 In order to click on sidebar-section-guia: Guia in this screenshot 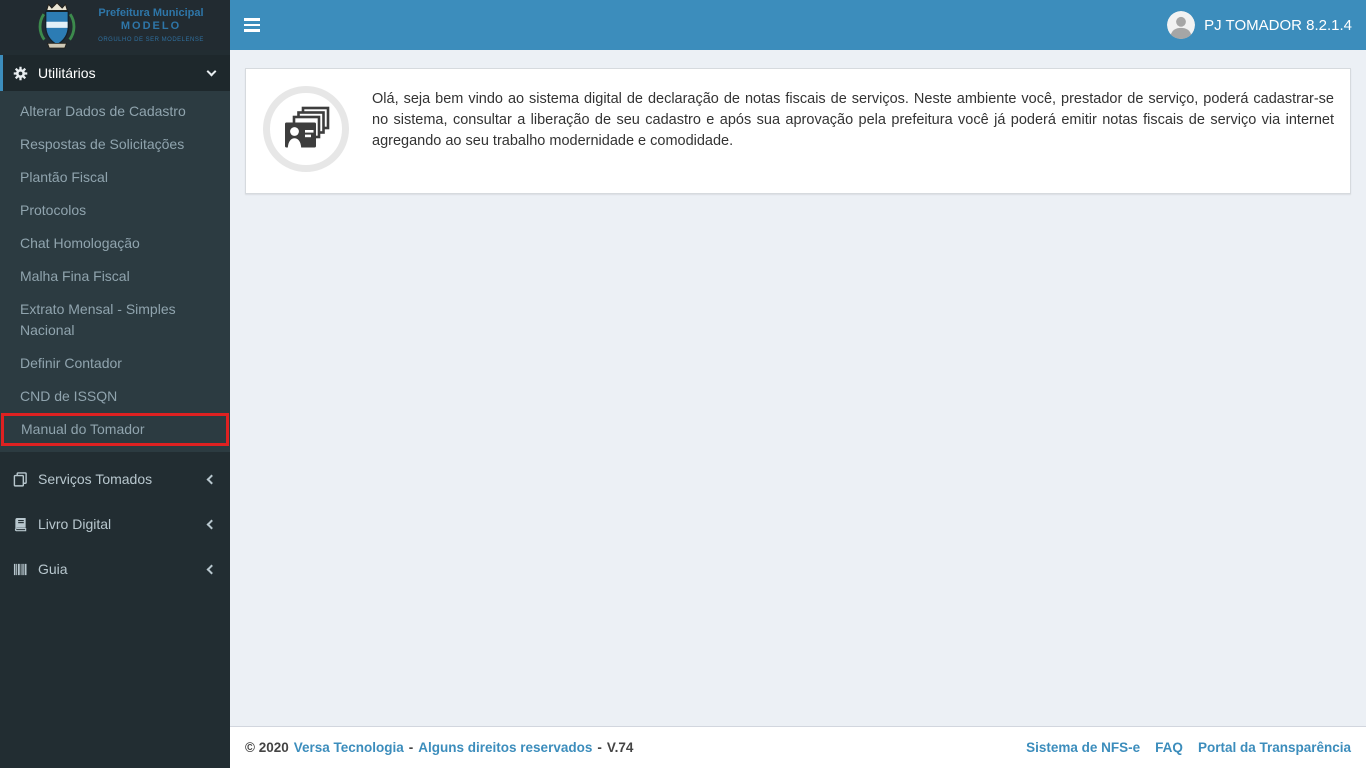, I will do `click(115, 569)`.